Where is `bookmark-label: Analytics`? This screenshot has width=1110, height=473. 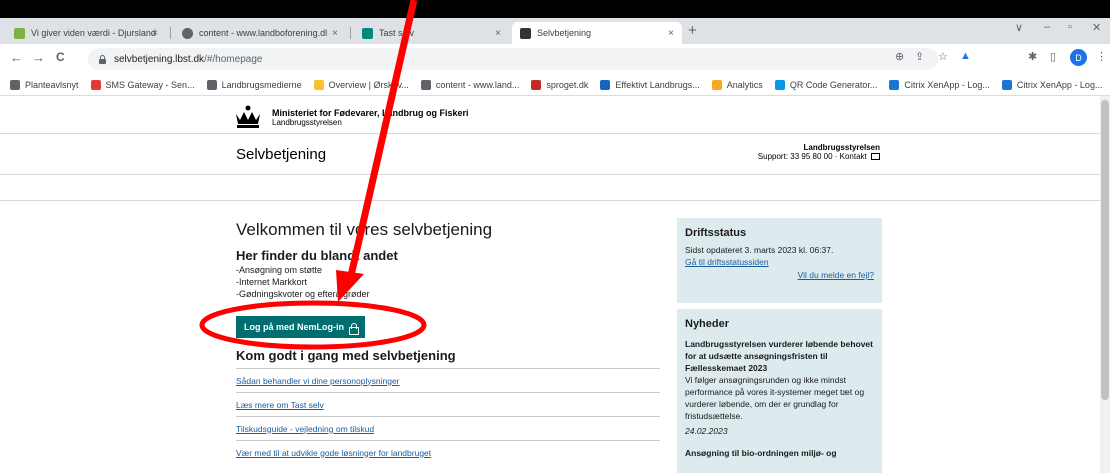 bookmark-label: Analytics is located at coordinates (744, 84).